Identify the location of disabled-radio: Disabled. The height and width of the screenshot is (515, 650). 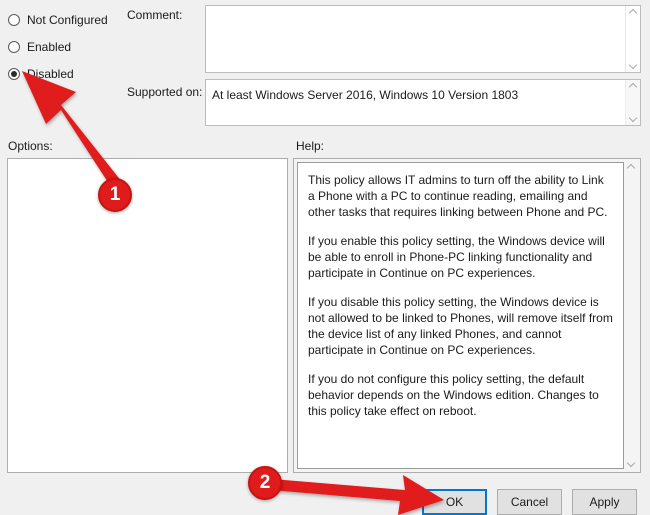
(98, 73).